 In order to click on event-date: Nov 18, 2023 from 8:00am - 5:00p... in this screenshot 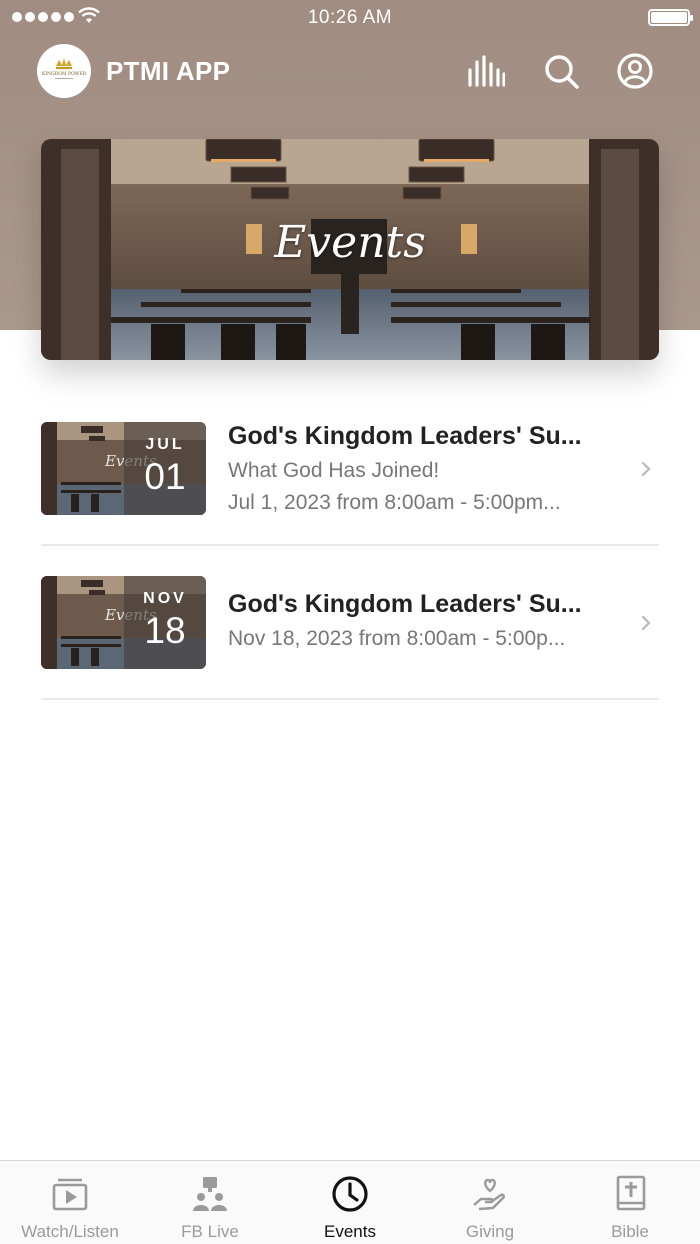, I will do `click(397, 638)`.